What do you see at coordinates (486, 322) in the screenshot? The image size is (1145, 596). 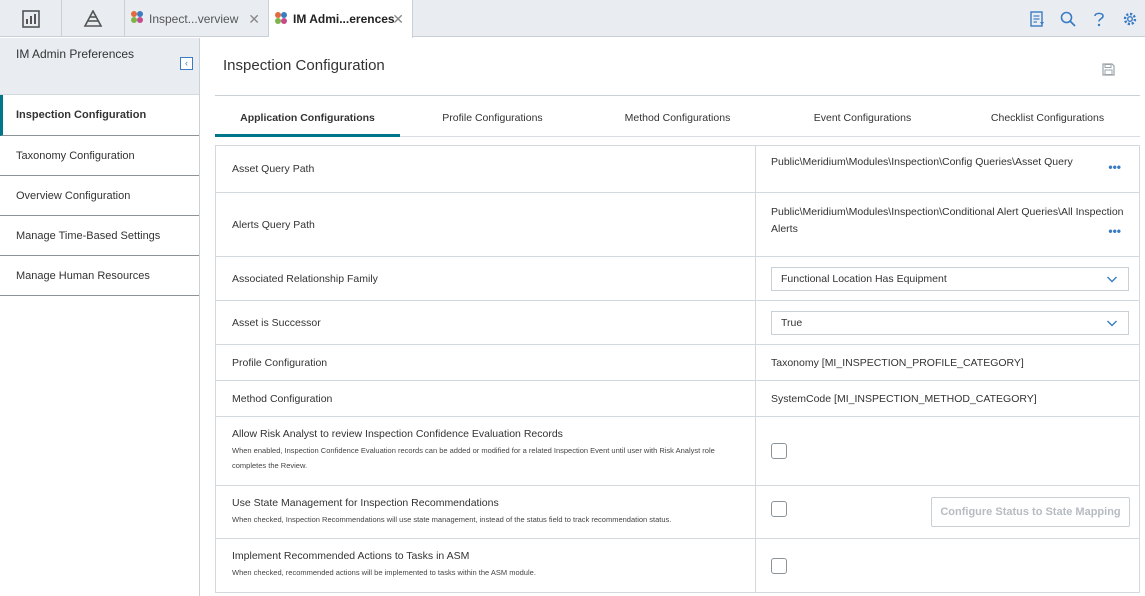 I see `row-label: Asset is Successor` at bounding box center [486, 322].